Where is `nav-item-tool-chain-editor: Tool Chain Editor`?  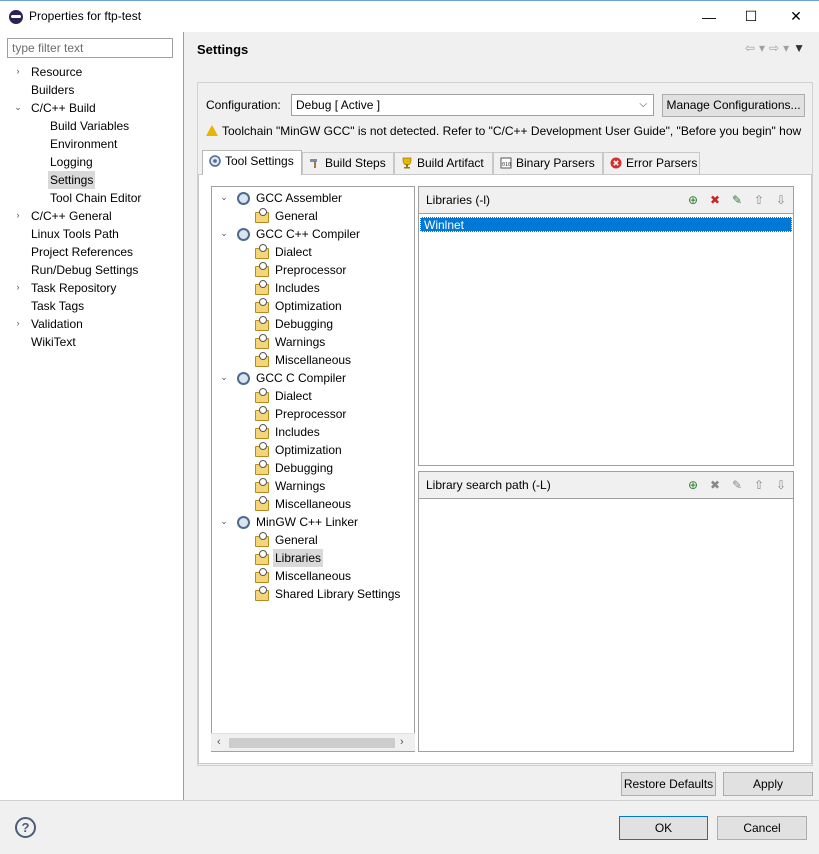 nav-item-tool-chain-editor: Tool Chain Editor is located at coordinates (95, 198).